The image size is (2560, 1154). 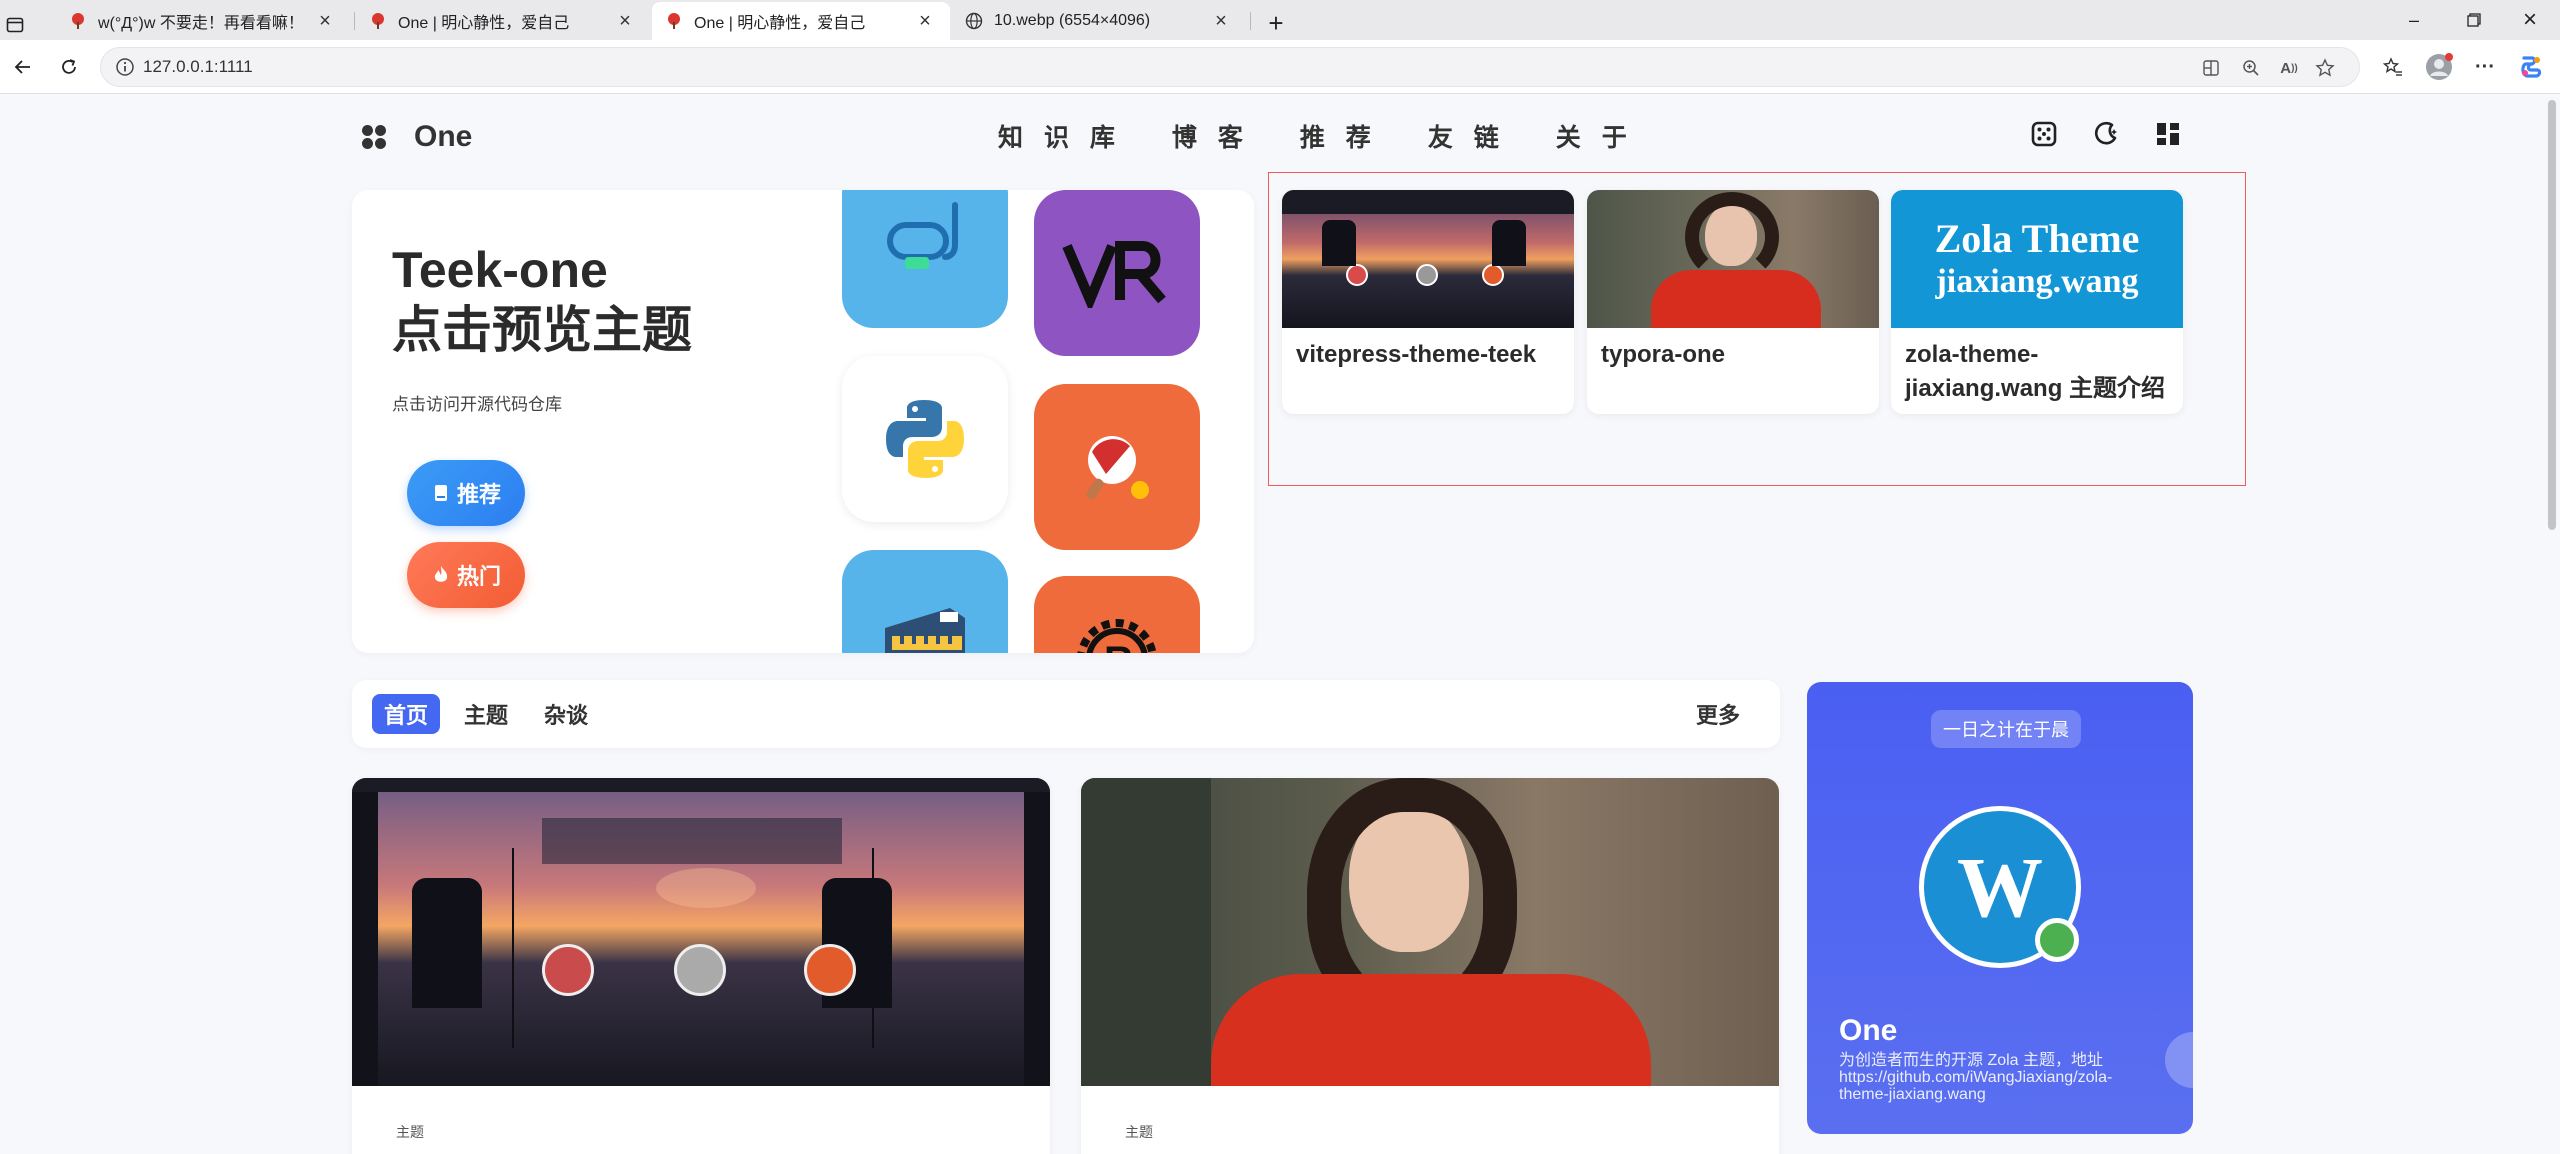 What do you see at coordinates (1117, 614) in the screenshot?
I see `rust-app-tile: R` at bounding box center [1117, 614].